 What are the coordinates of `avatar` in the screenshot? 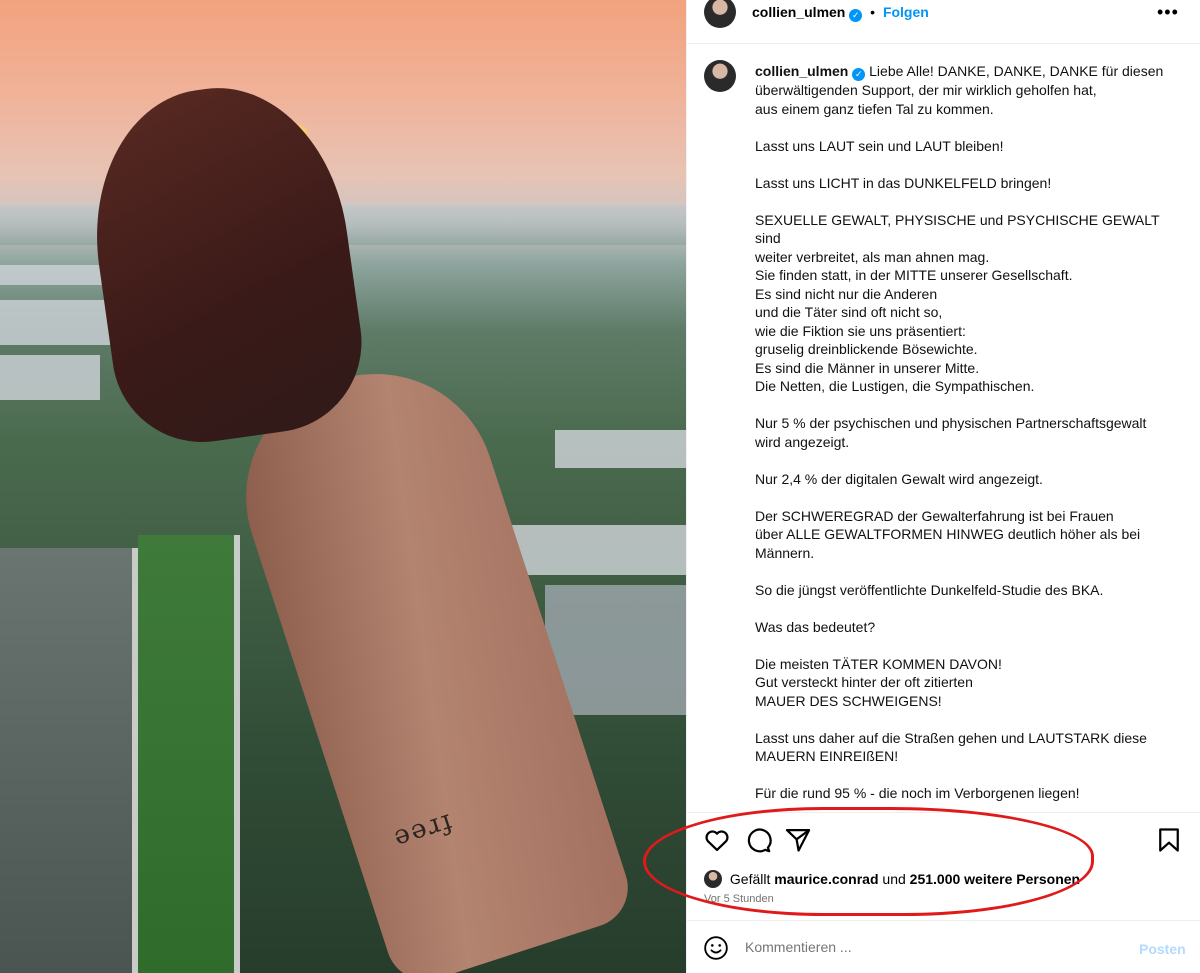 It's located at (720, 14).